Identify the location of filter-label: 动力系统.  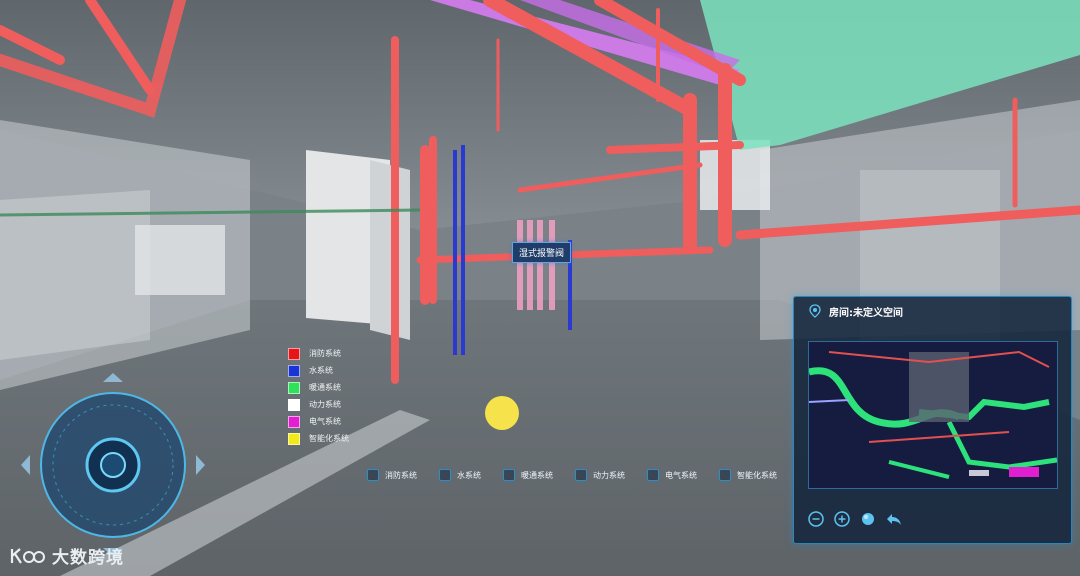
(609, 475).